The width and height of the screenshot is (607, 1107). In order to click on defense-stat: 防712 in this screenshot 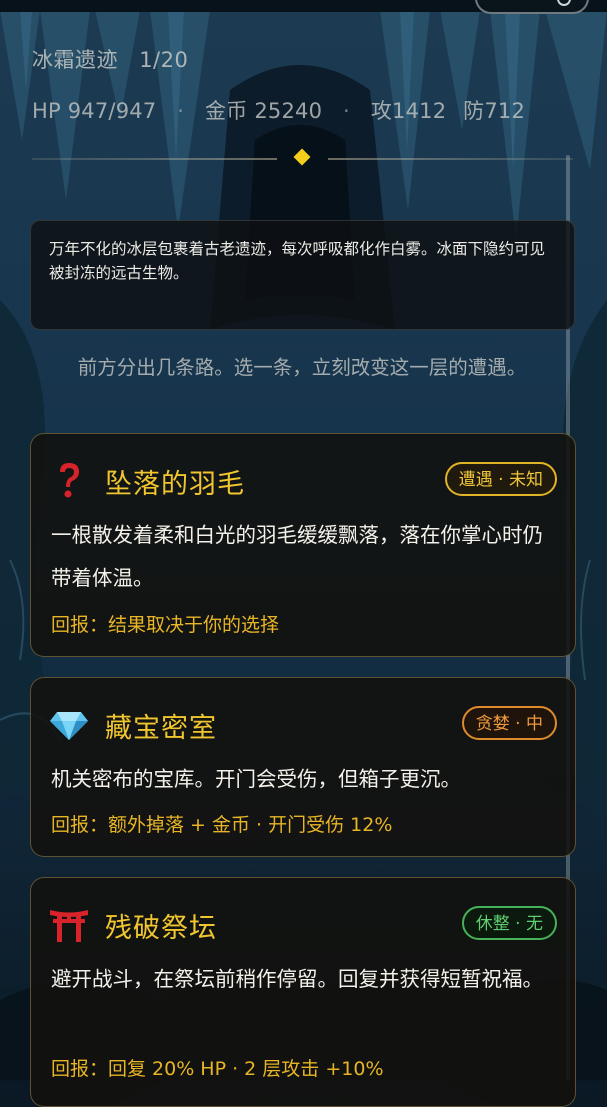, I will do `click(494, 111)`.